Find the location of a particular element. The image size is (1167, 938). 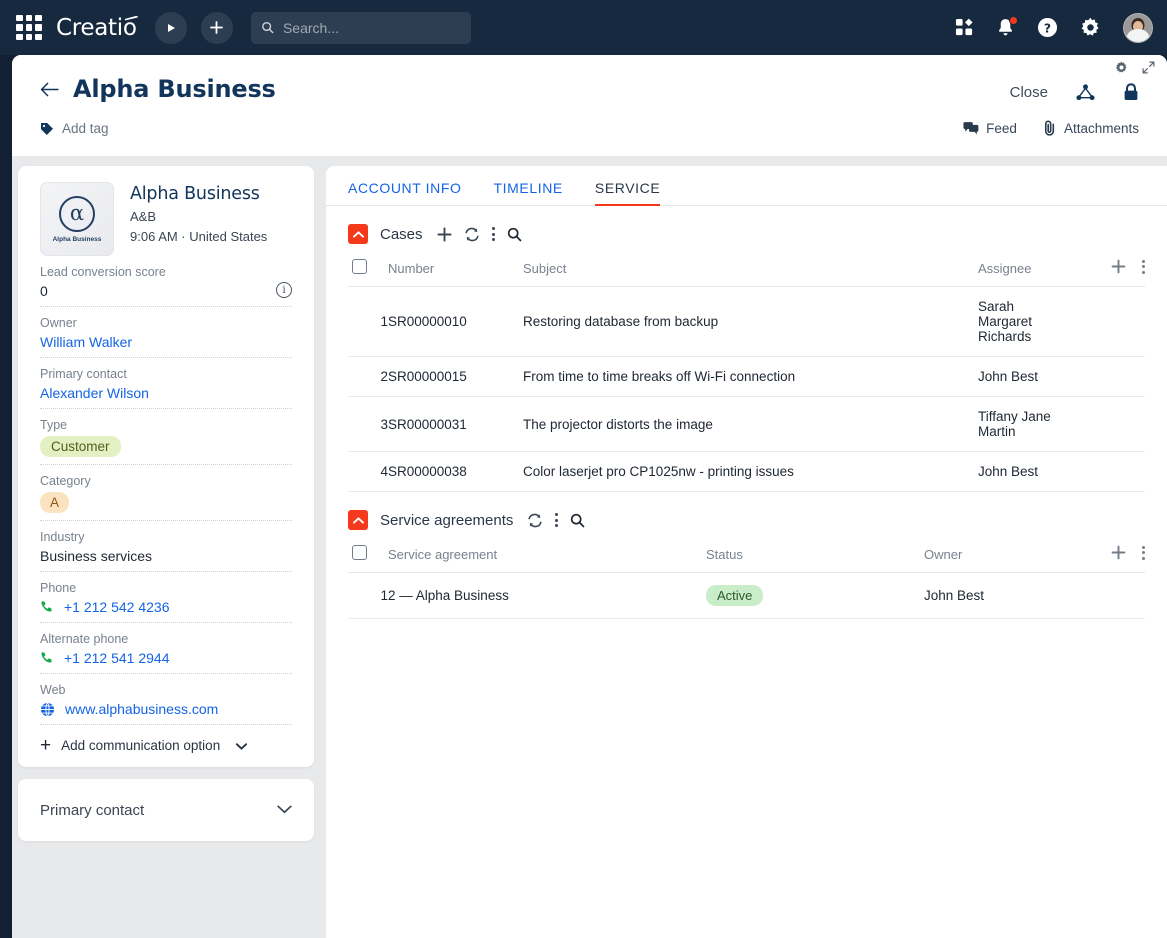

row-spacer is located at coordinates (1109, 595).